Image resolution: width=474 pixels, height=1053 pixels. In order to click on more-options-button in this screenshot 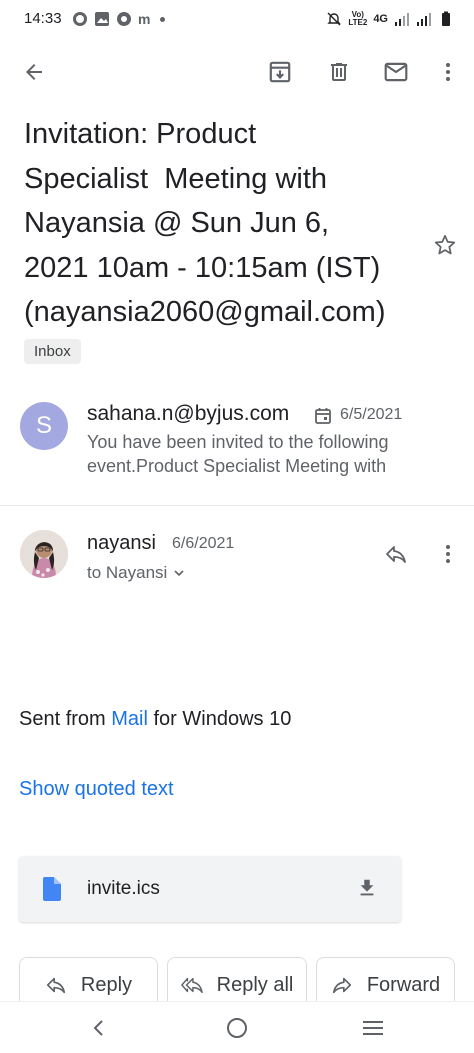, I will do `click(448, 72)`.